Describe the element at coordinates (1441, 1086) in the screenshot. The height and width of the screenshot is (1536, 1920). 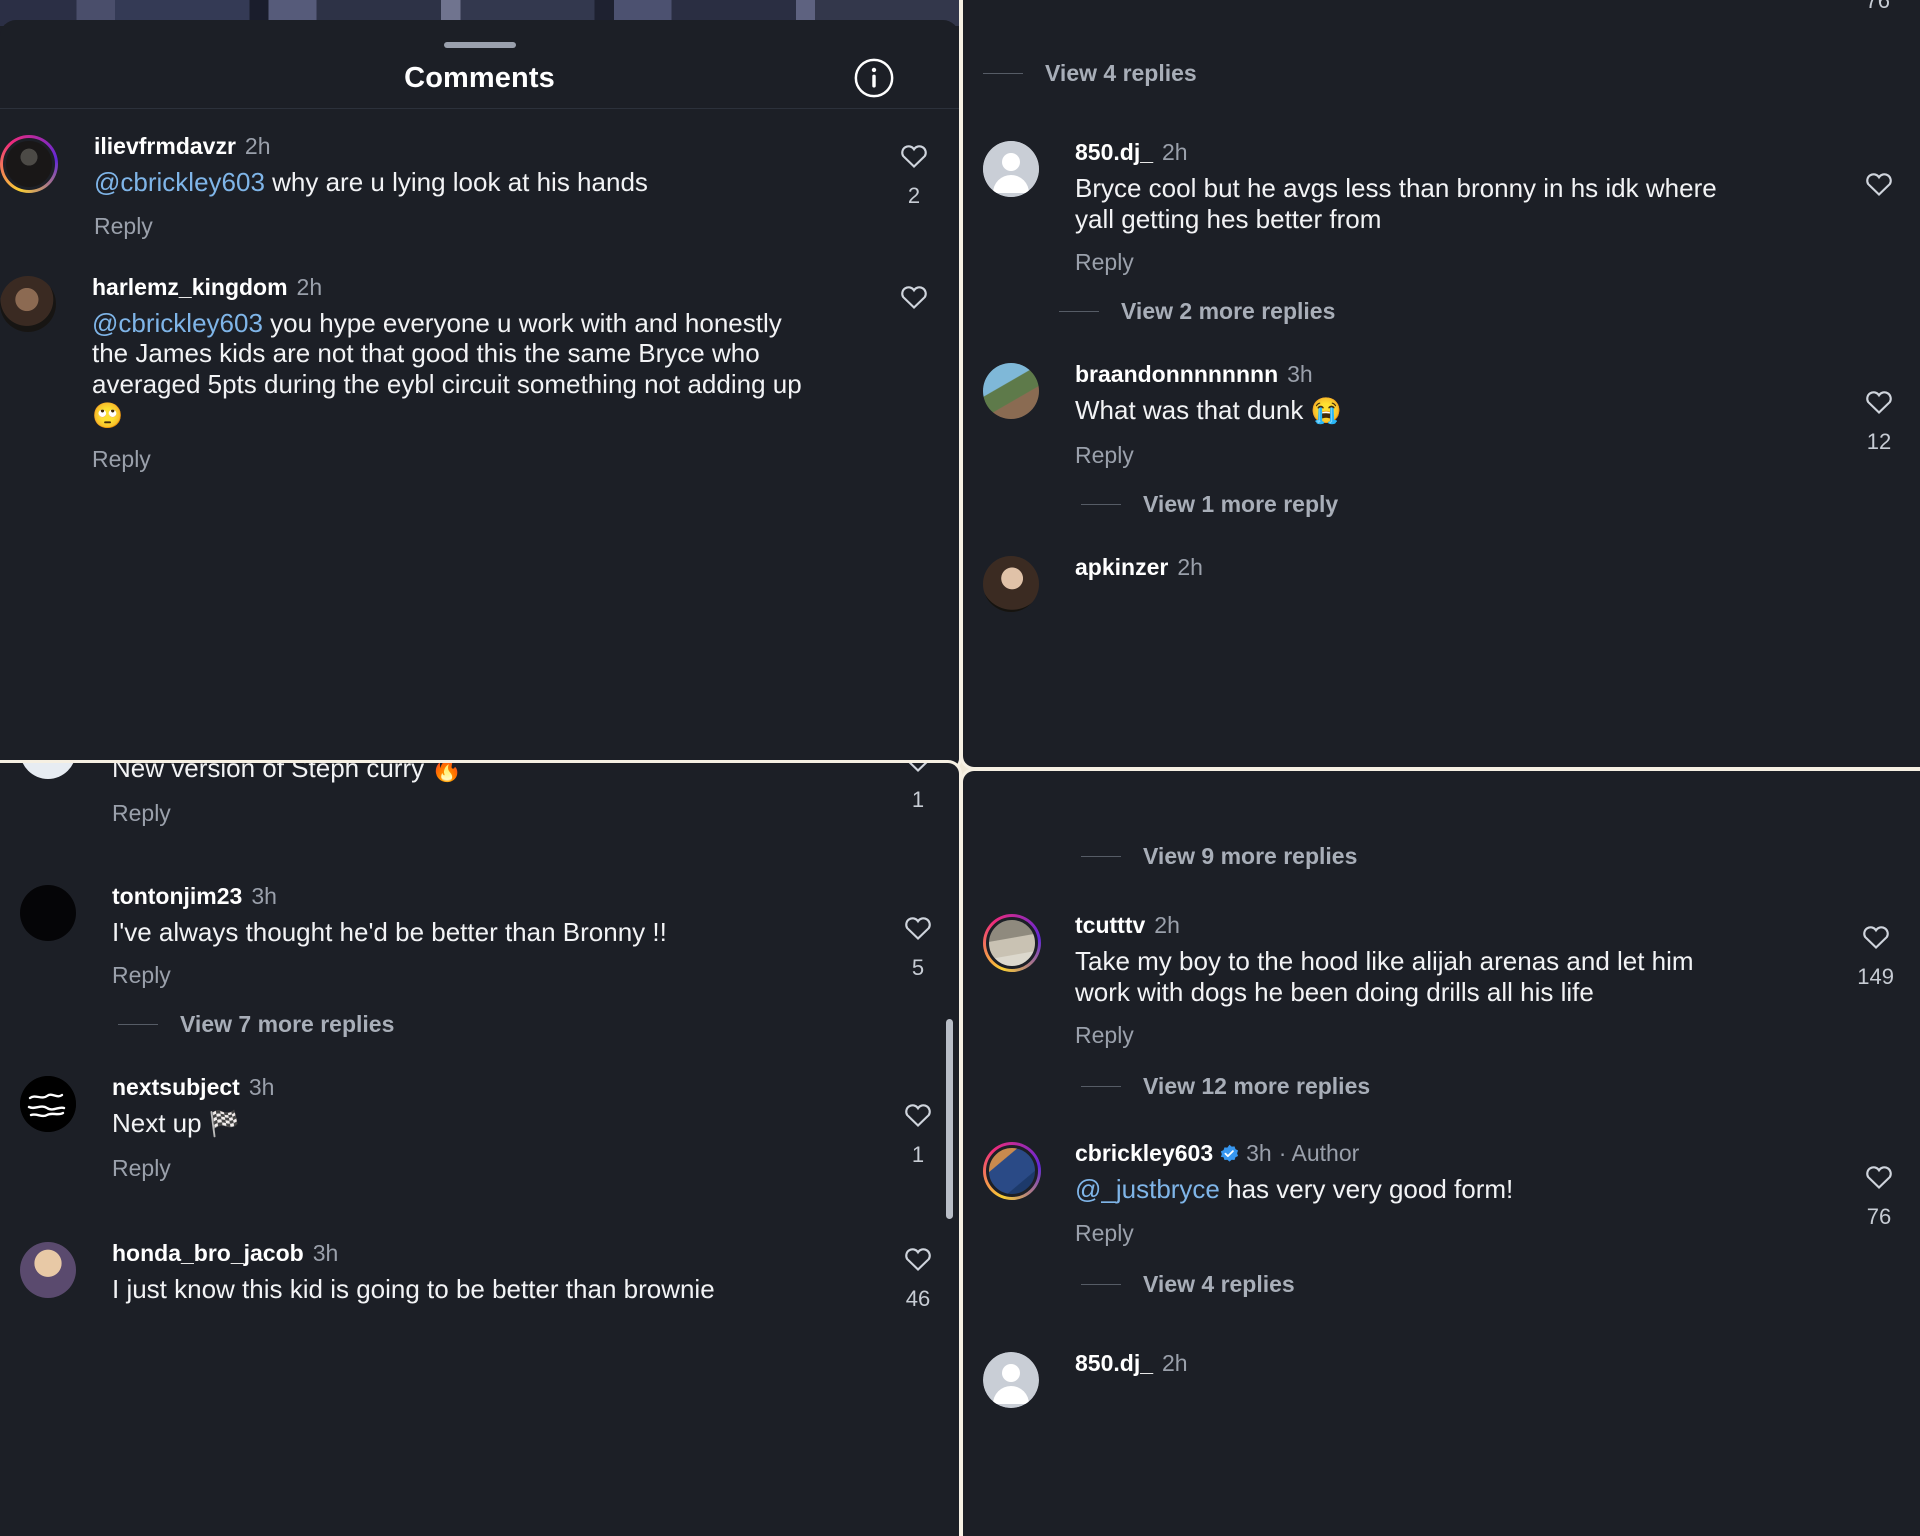
I see `view-replies-button: View 12 more replies` at that location.